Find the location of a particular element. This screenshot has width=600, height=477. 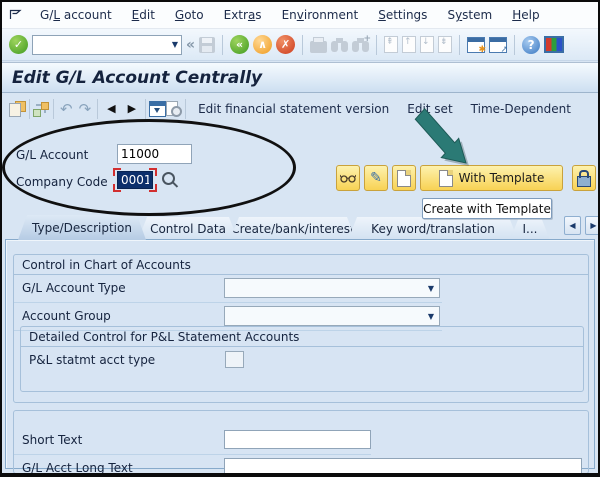

gl-acct-long-text-label: G/L Acct Long Text is located at coordinates (77, 468).